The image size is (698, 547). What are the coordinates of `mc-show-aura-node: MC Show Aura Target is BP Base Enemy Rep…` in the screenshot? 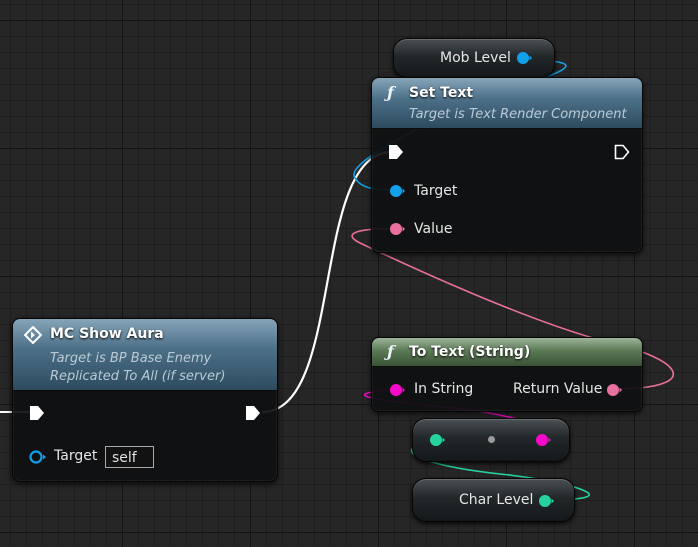 It's located at (145, 400).